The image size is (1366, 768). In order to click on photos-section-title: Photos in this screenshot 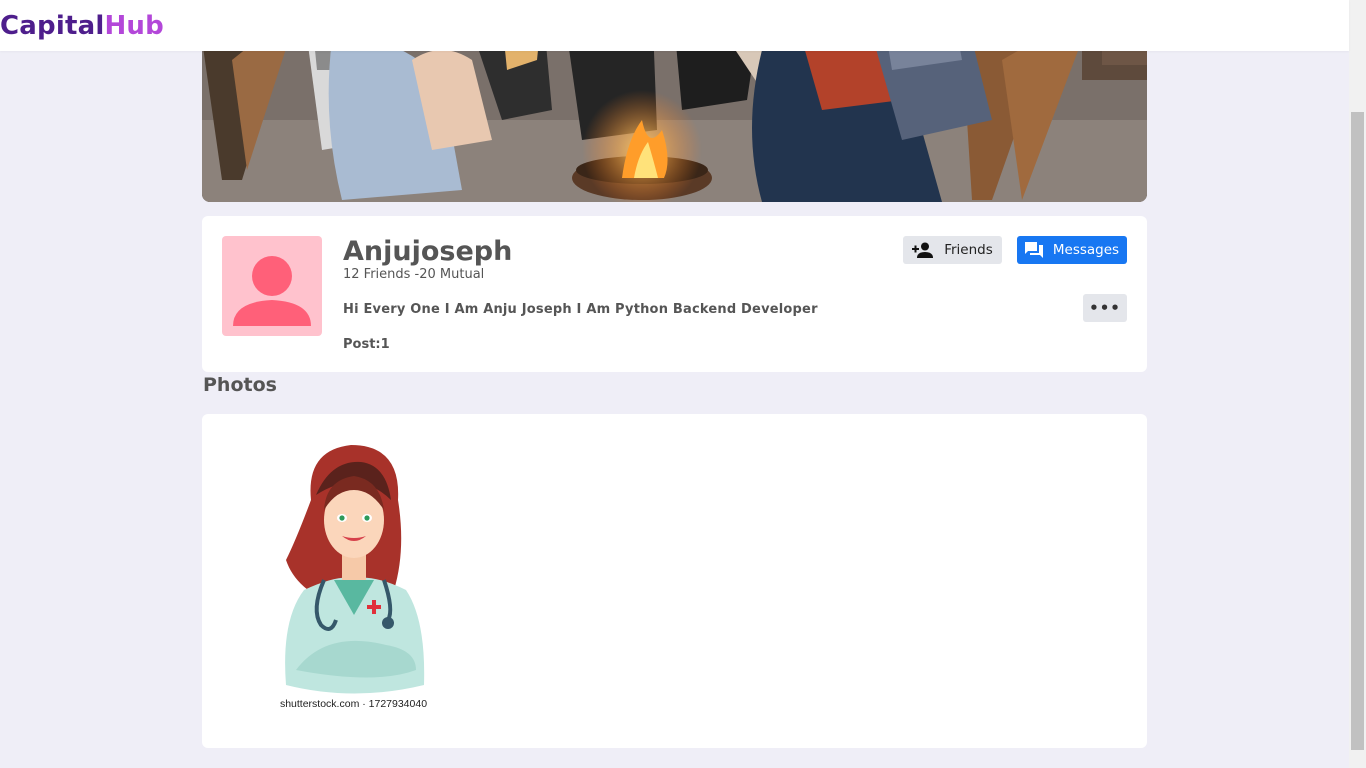, I will do `click(240, 385)`.